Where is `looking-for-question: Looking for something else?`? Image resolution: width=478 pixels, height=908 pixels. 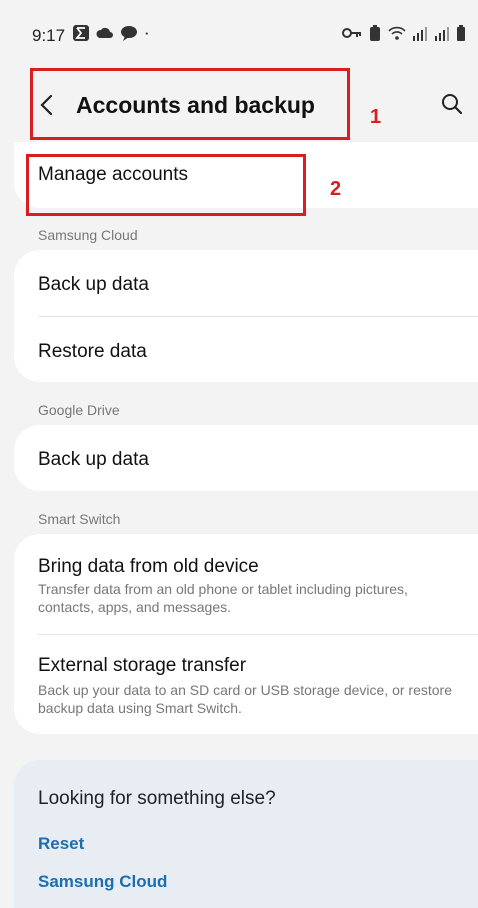 looking-for-question: Looking for something else? is located at coordinates (157, 798).